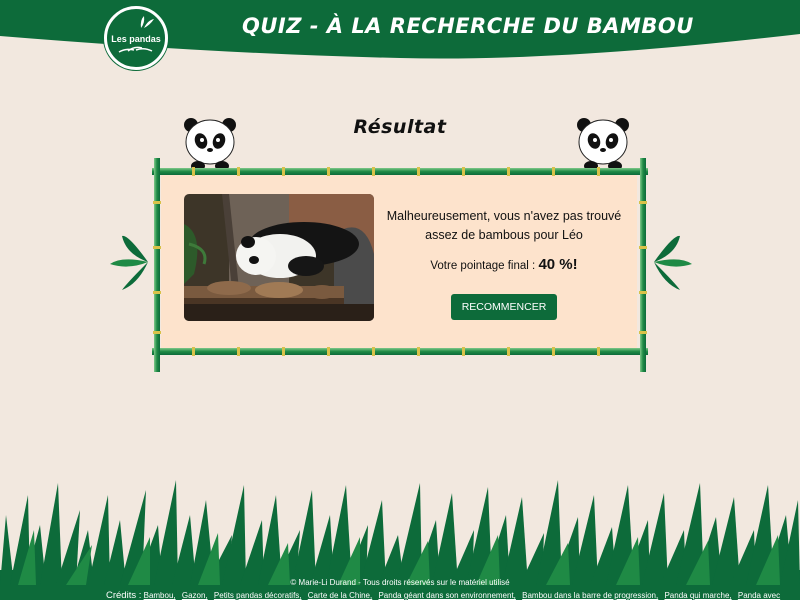 The image size is (800, 600). What do you see at coordinates (558, 264) in the screenshot?
I see `score-value: 40 %!` at bounding box center [558, 264].